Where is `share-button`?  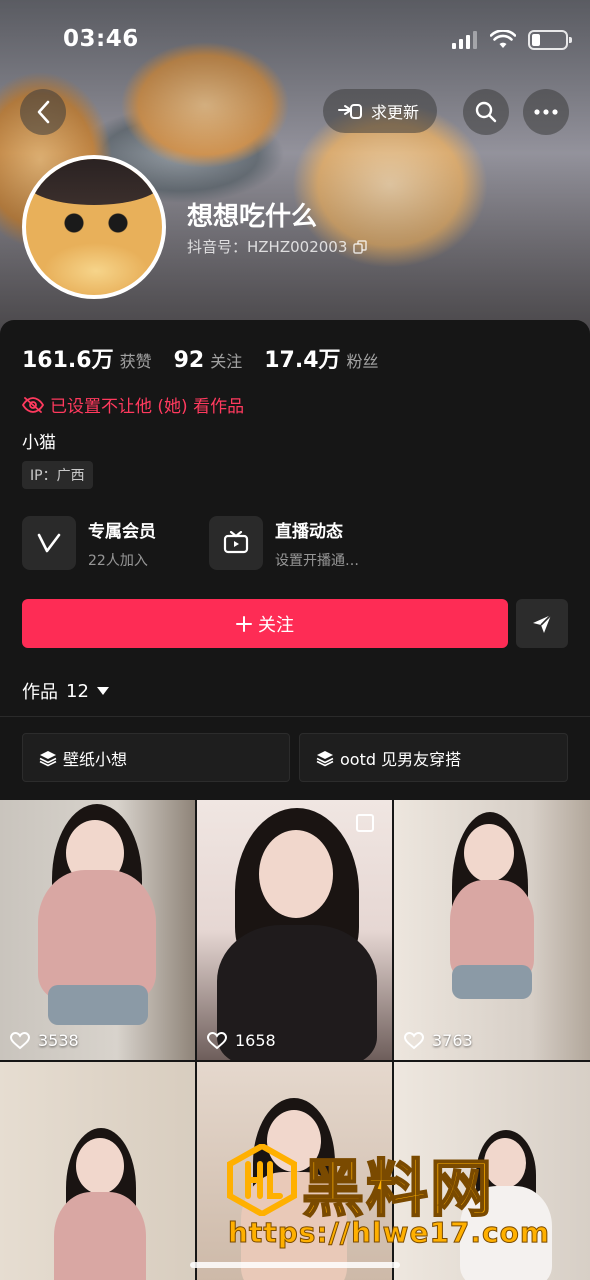 share-button is located at coordinates (542, 623).